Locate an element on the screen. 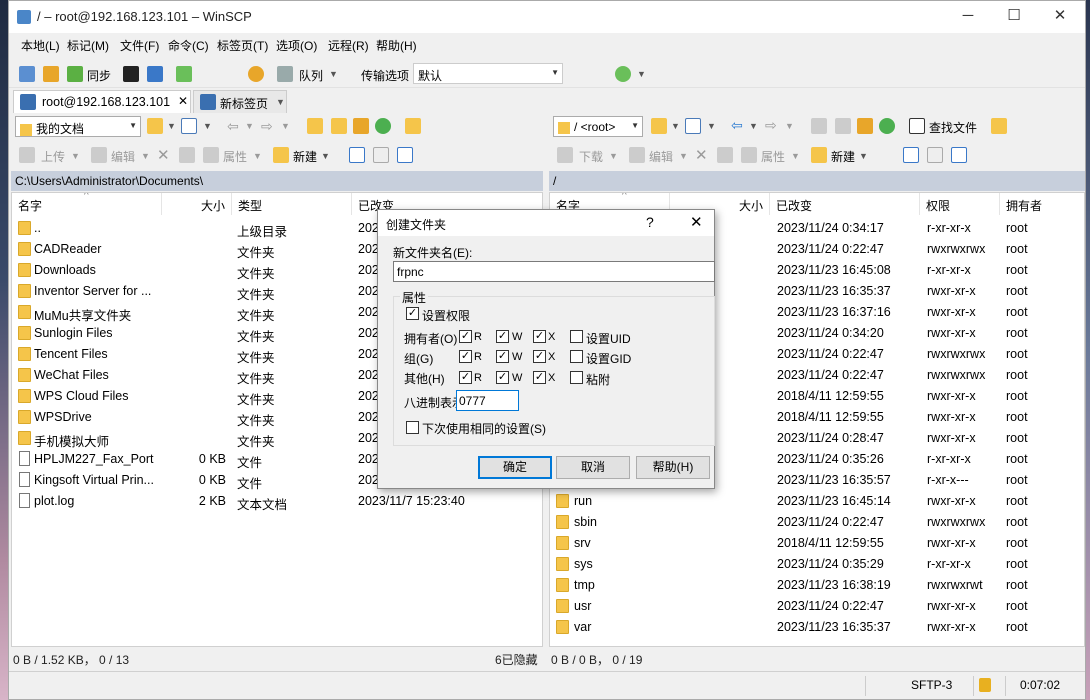  column-owner: 拥有者 is located at coordinates (1042, 204).